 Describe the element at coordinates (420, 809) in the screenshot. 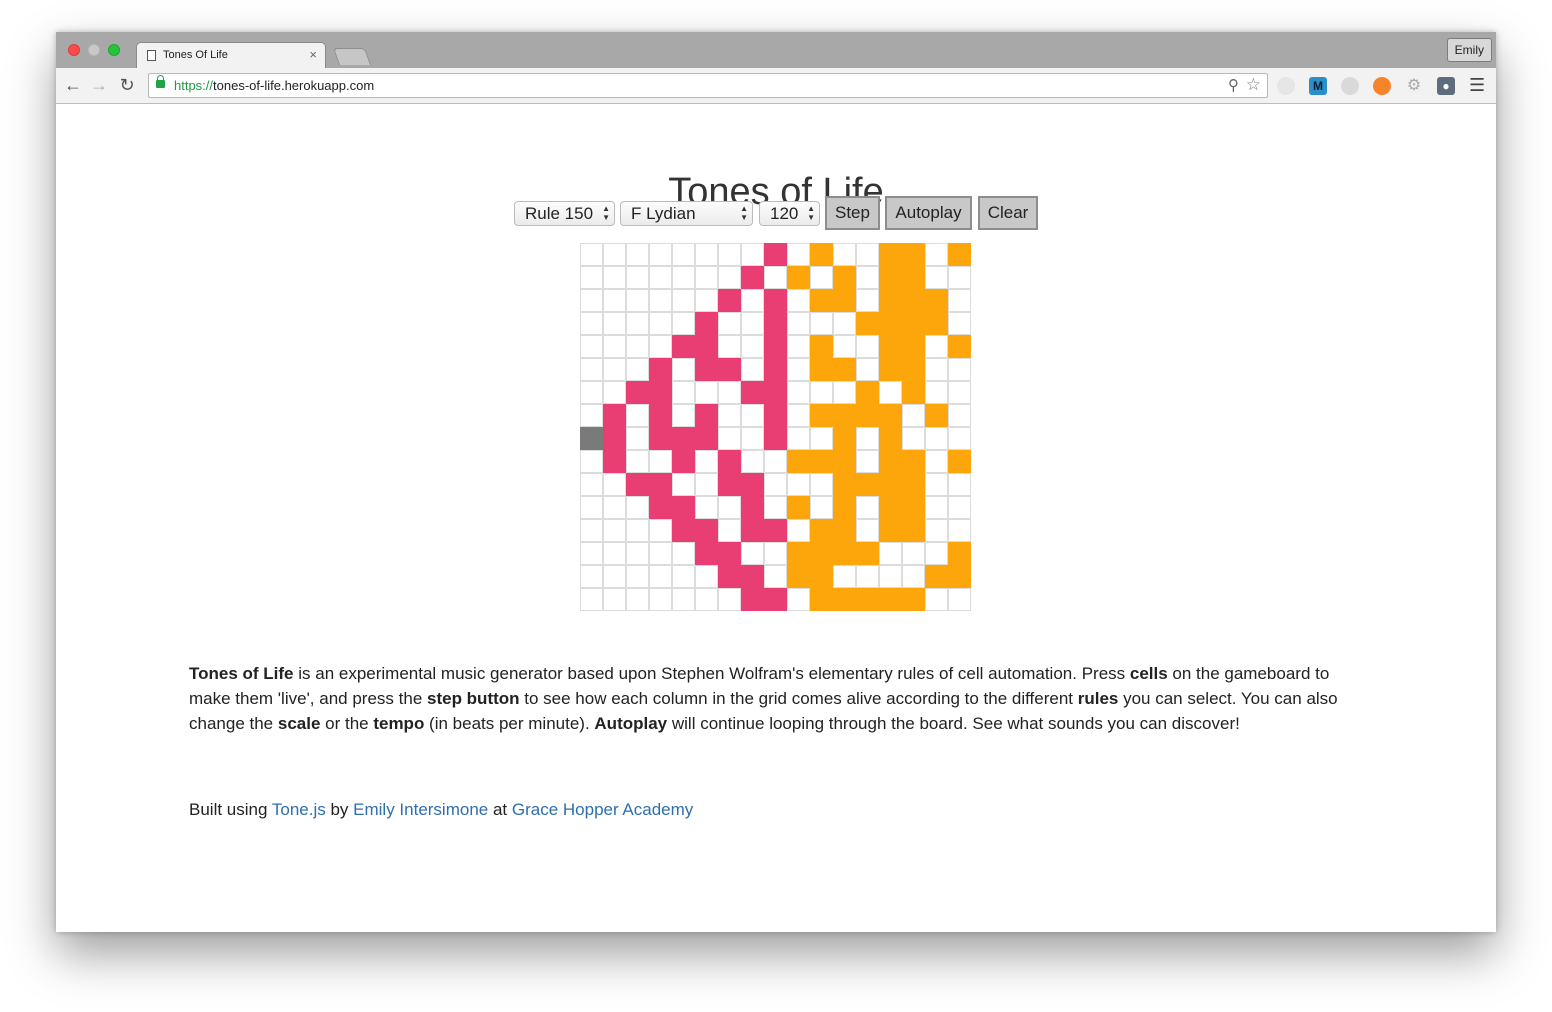

I see `author-link: Emily Intersimone` at that location.